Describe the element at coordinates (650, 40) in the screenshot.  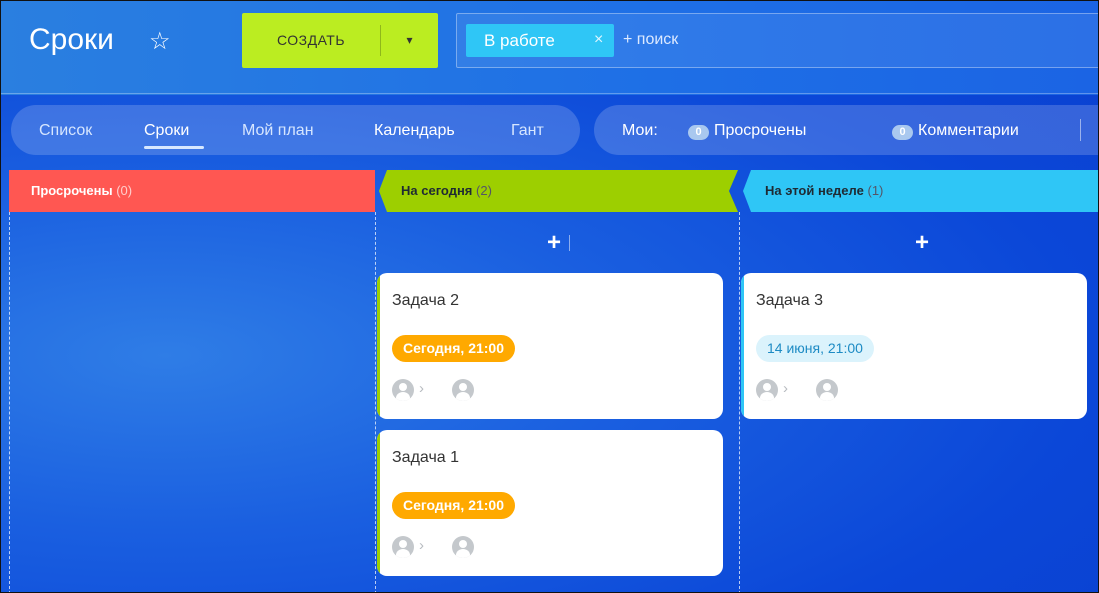
I see `search-input: + поиск` at that location.